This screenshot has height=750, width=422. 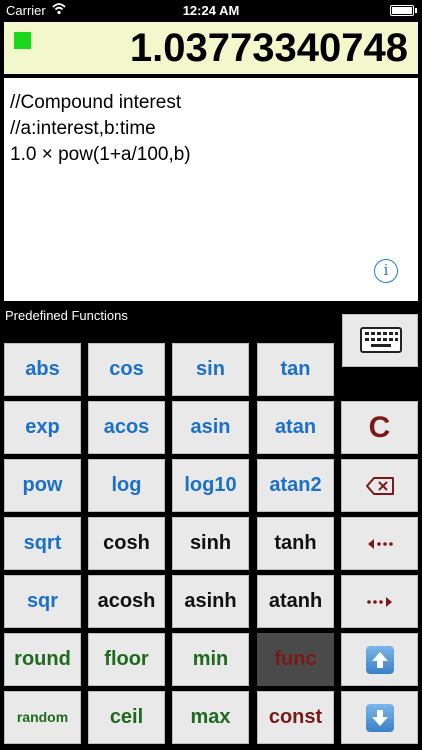 I want to click on random-key: random, so click(x=42, y=717).